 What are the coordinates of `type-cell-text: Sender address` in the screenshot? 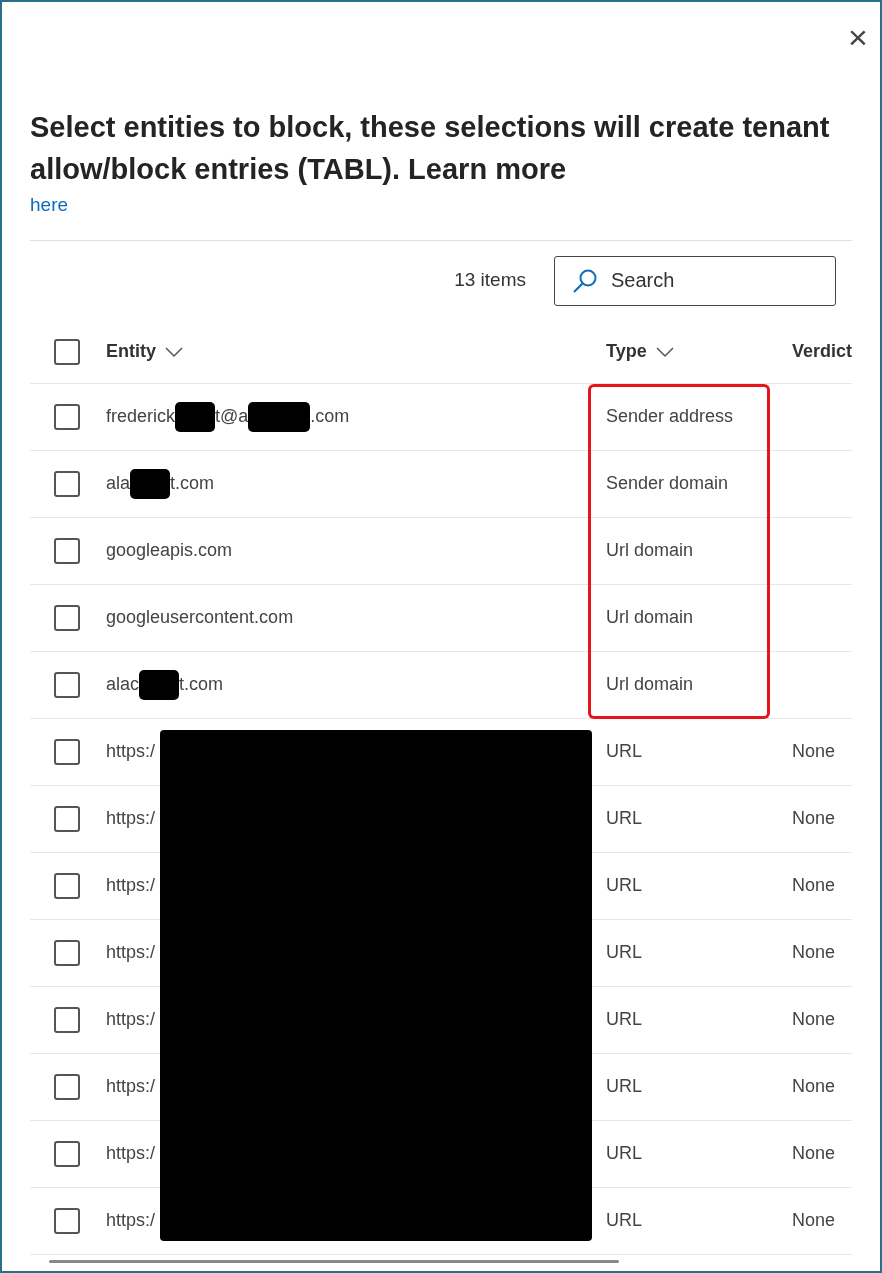 It's located at (670, 416).